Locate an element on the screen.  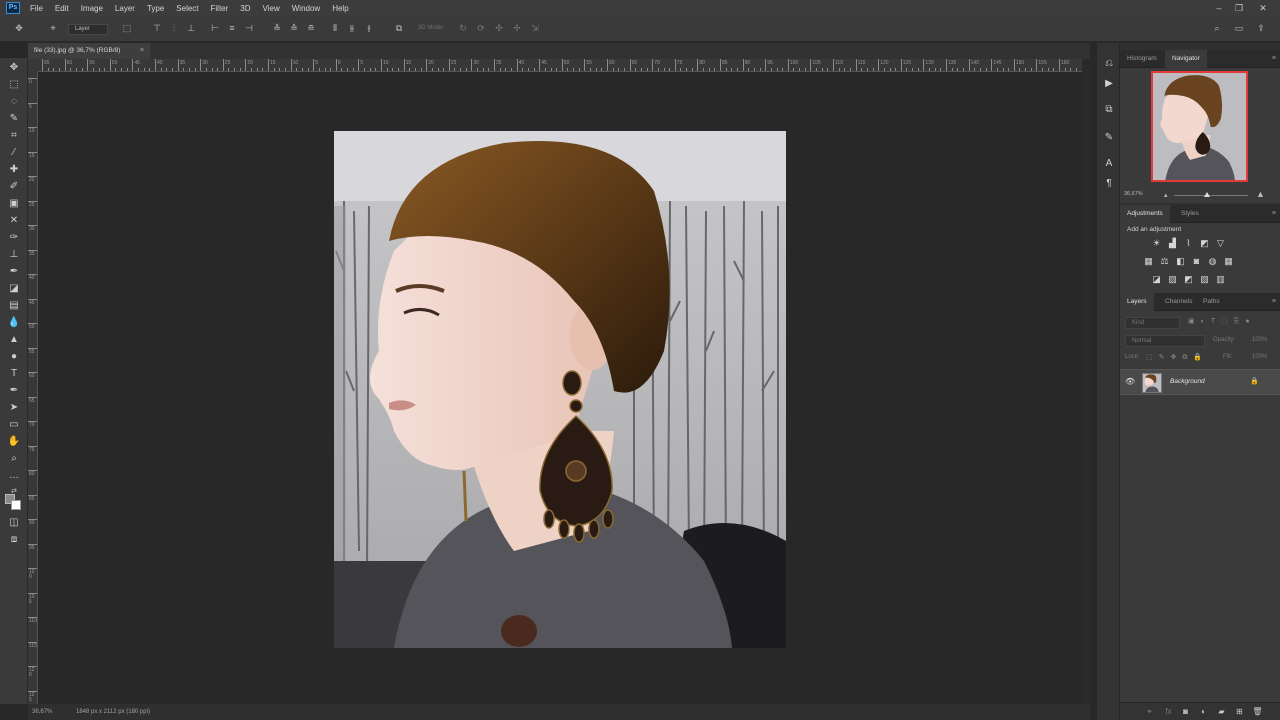
search-icon: ⌕ is located at coordinates (1217, 28).